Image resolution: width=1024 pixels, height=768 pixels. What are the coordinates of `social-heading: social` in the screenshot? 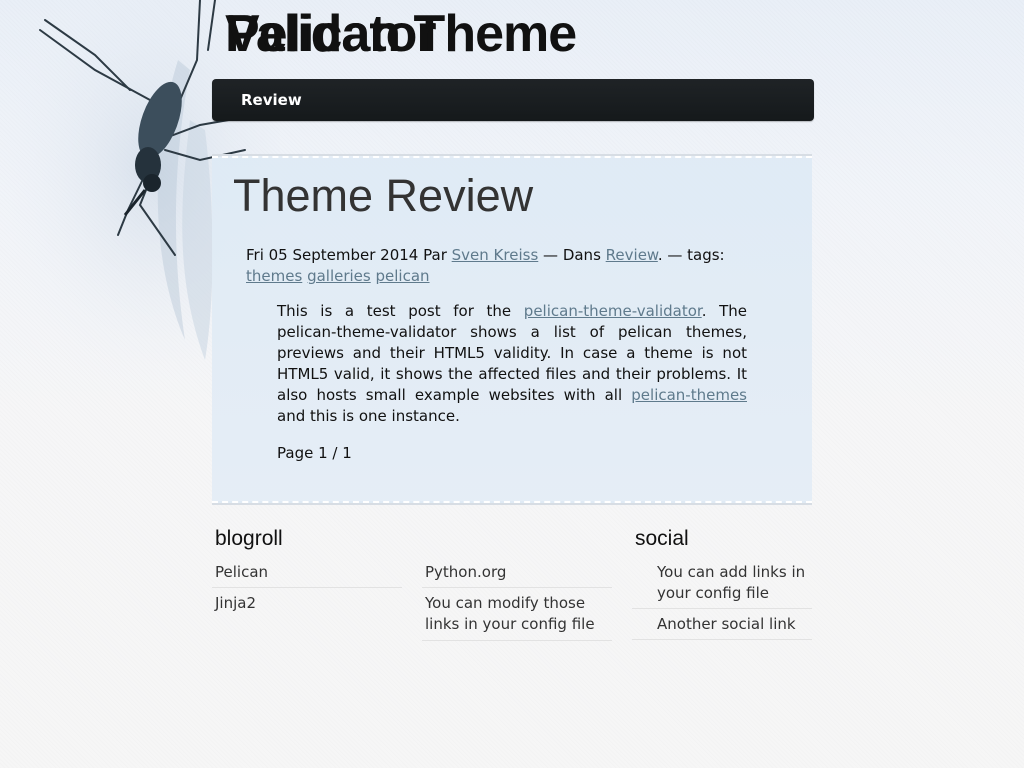 It's located at (662, 538).